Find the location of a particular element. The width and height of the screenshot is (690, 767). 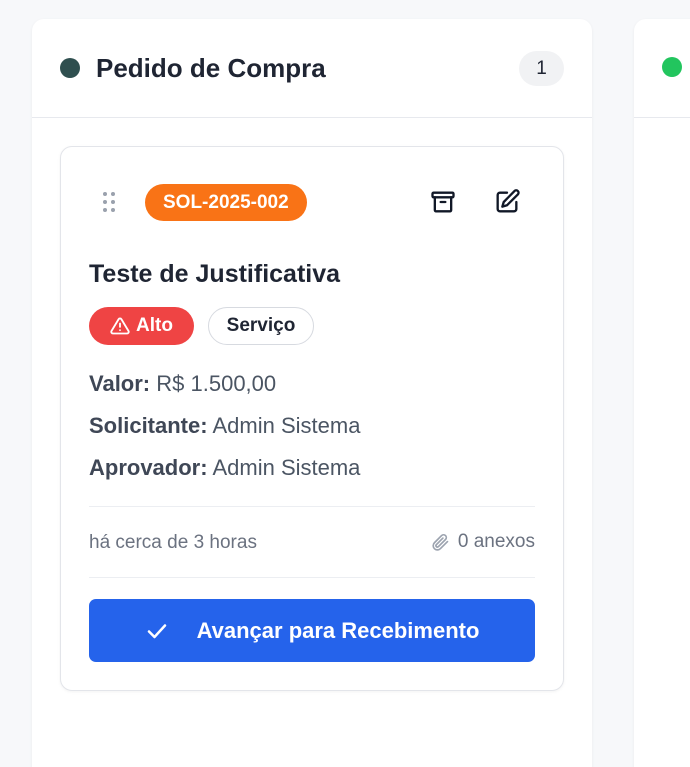

column-header-divider is located at coordinates (662, 117).